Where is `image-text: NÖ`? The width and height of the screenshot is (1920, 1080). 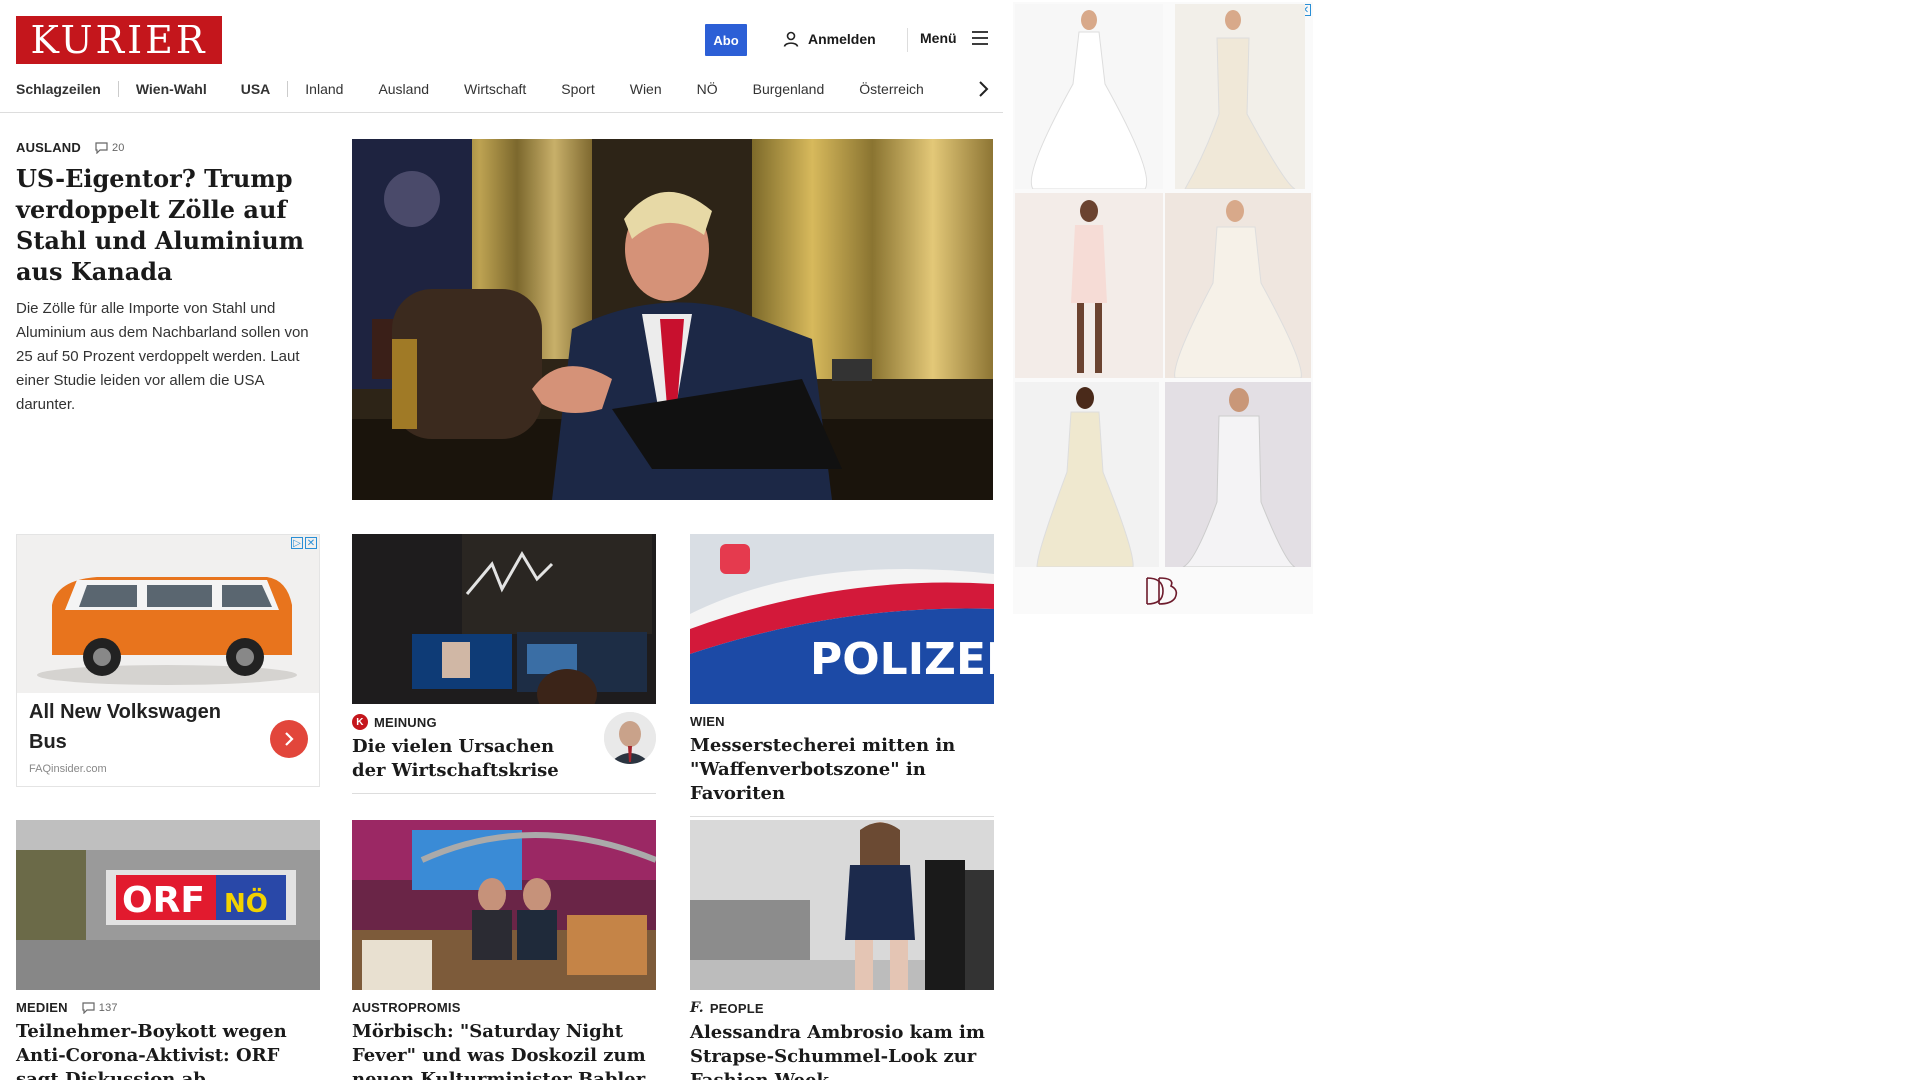
image-text: NÖ is located at coordinates (246, 902).